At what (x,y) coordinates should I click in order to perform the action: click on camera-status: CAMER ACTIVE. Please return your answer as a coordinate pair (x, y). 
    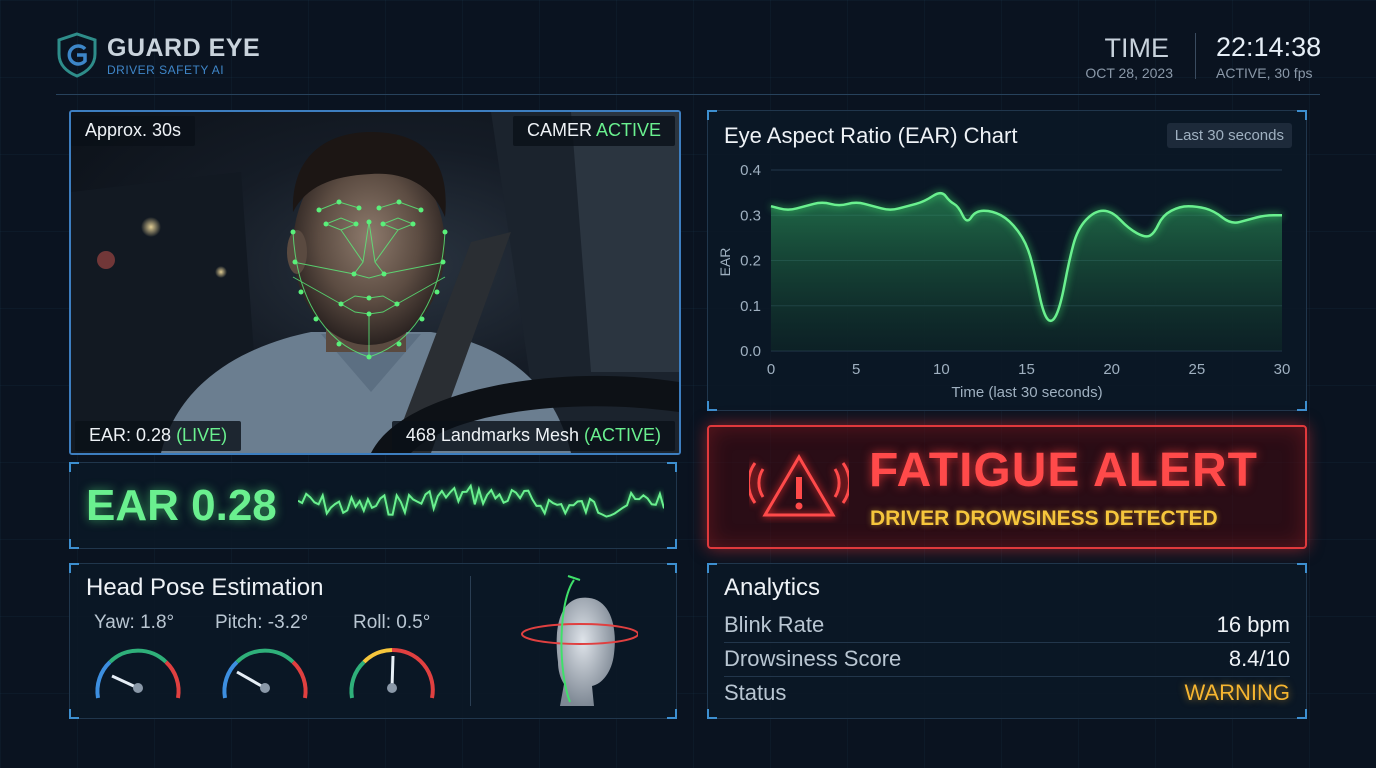
    Looking at the image, I should click on (593, 131).